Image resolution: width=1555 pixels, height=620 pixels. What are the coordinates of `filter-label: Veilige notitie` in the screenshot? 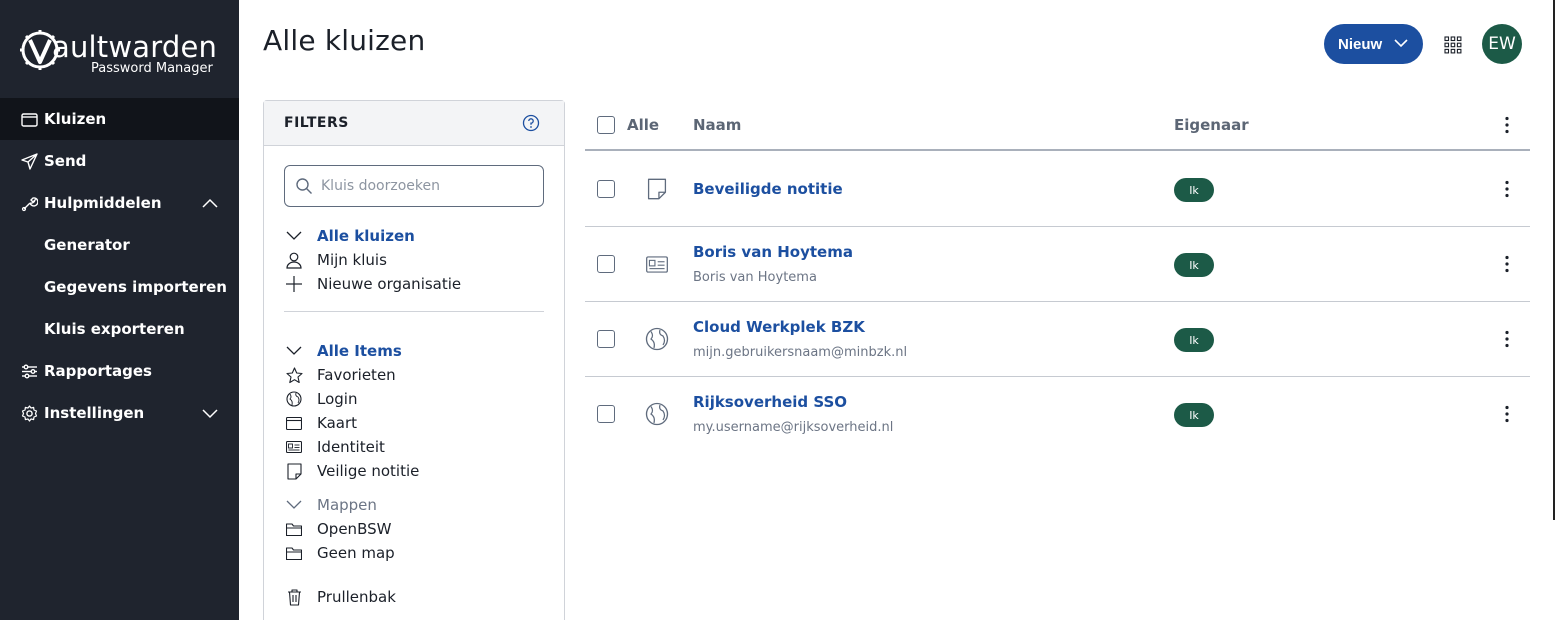 It's located at (368, 471).